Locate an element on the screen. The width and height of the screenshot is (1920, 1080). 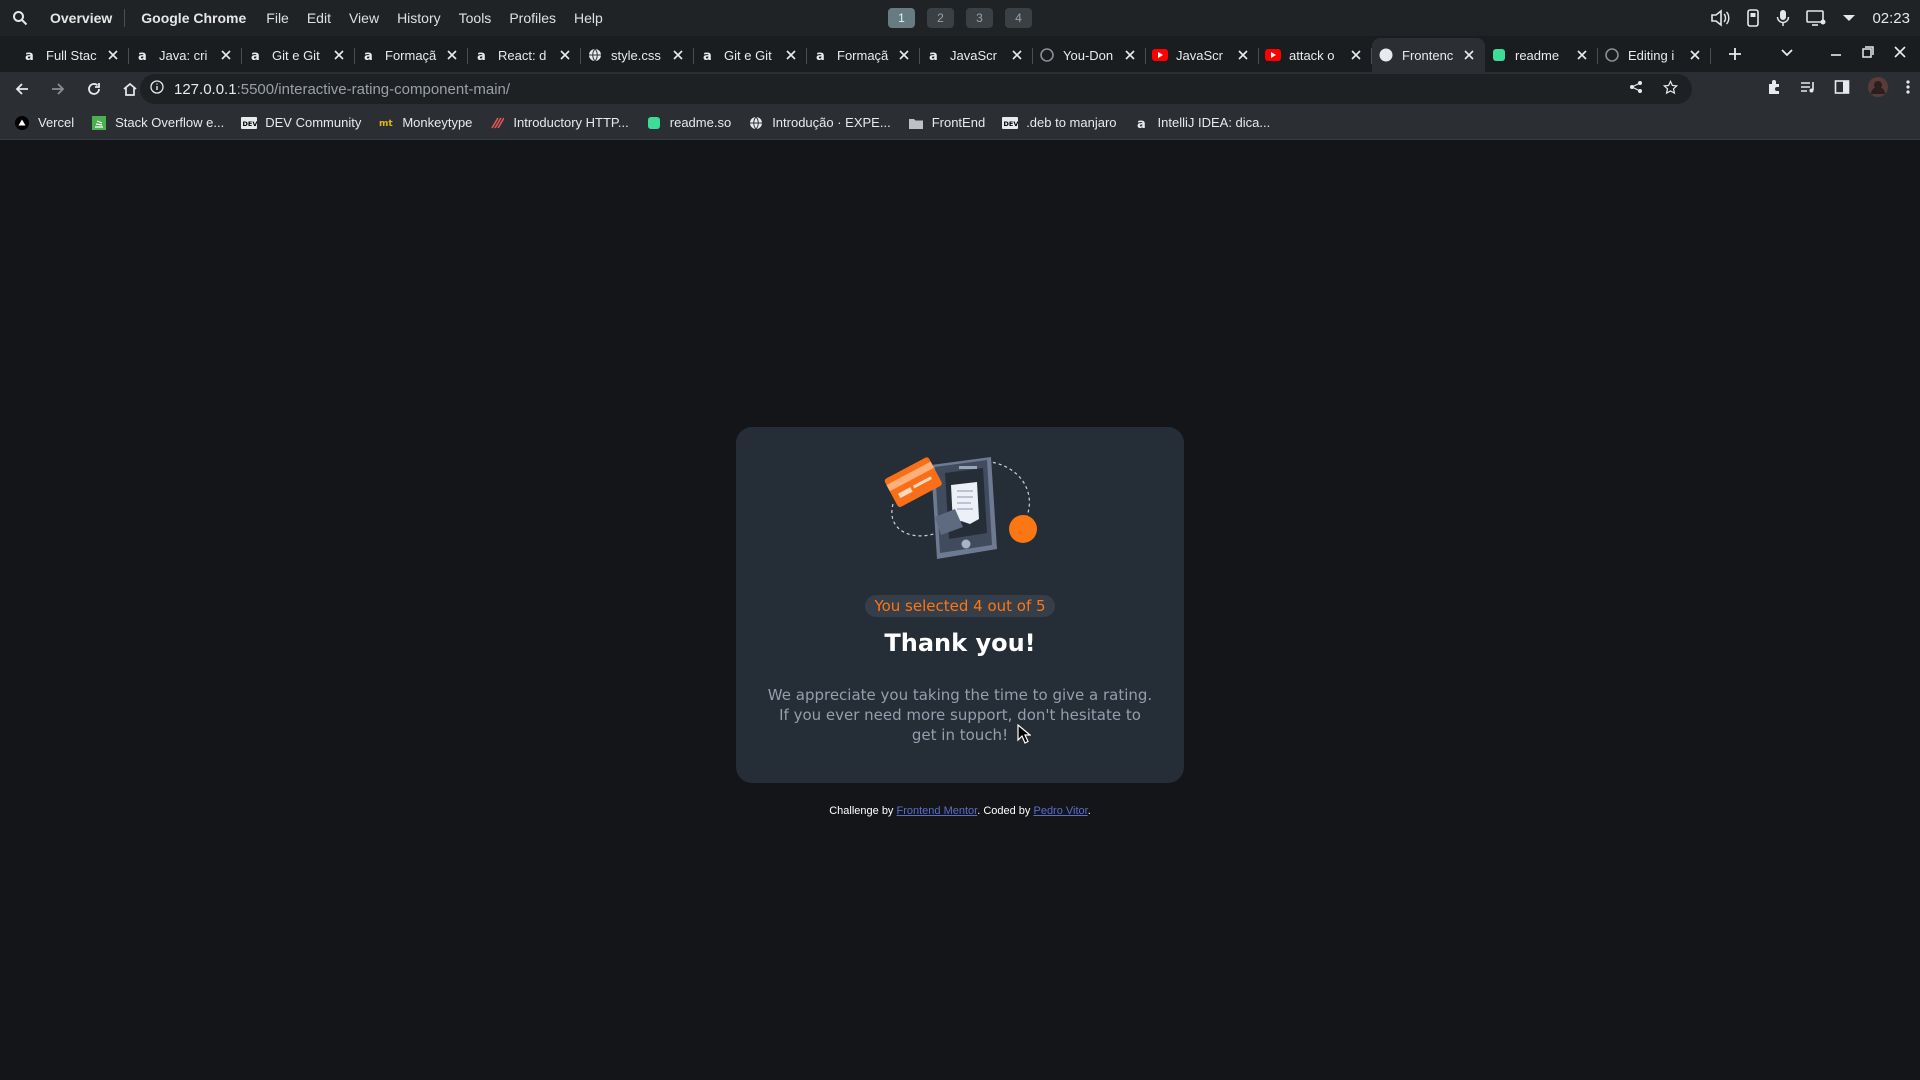
tab-10: JavaScr is located at coordinates (1202, 55).